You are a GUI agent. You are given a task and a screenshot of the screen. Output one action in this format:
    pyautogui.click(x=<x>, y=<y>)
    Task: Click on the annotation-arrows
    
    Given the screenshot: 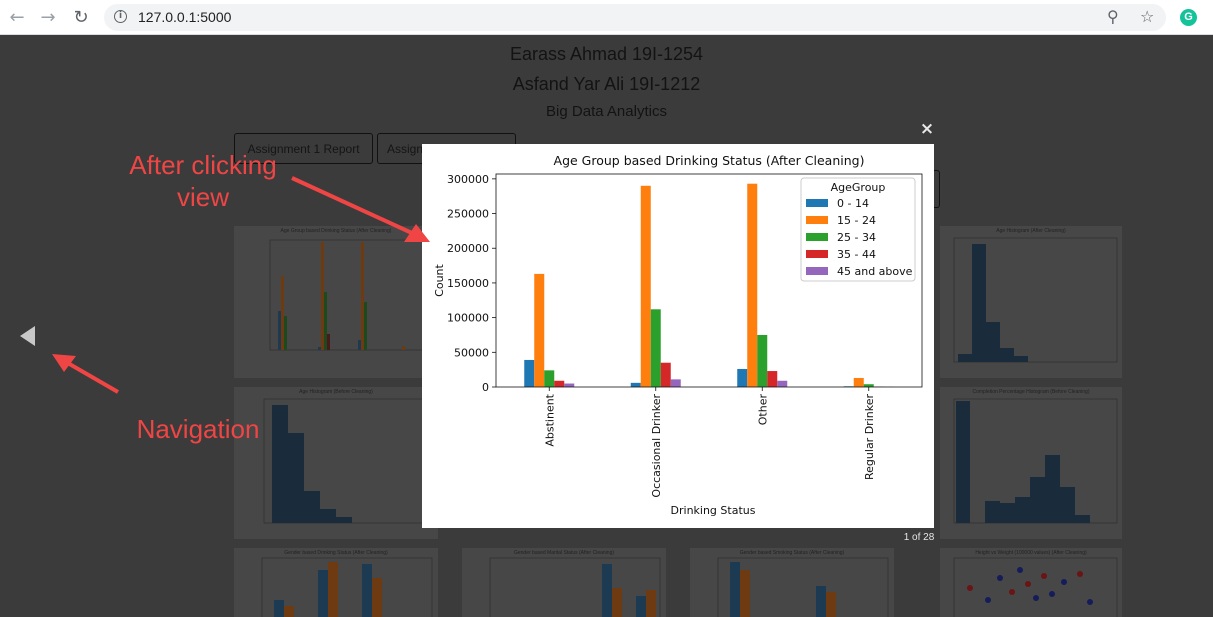 What is the action you would take?
    pyautogui.click(x=241, y=285)
    